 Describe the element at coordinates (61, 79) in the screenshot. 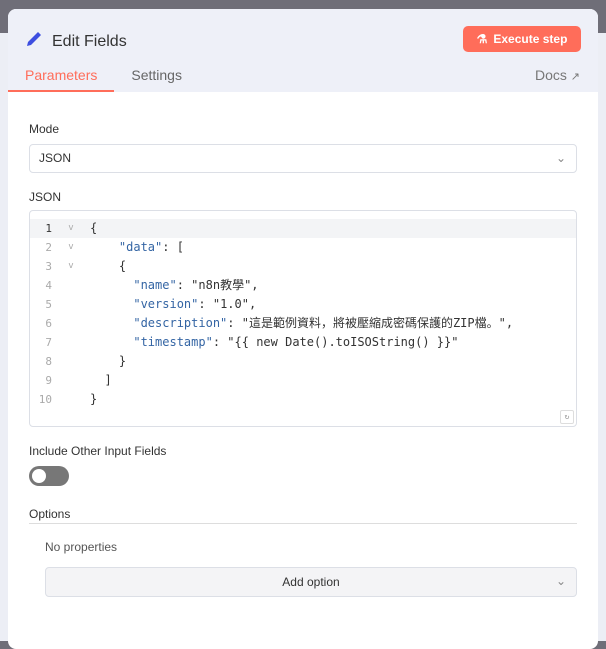

I see `tab-parameters: Parameters` at that location.